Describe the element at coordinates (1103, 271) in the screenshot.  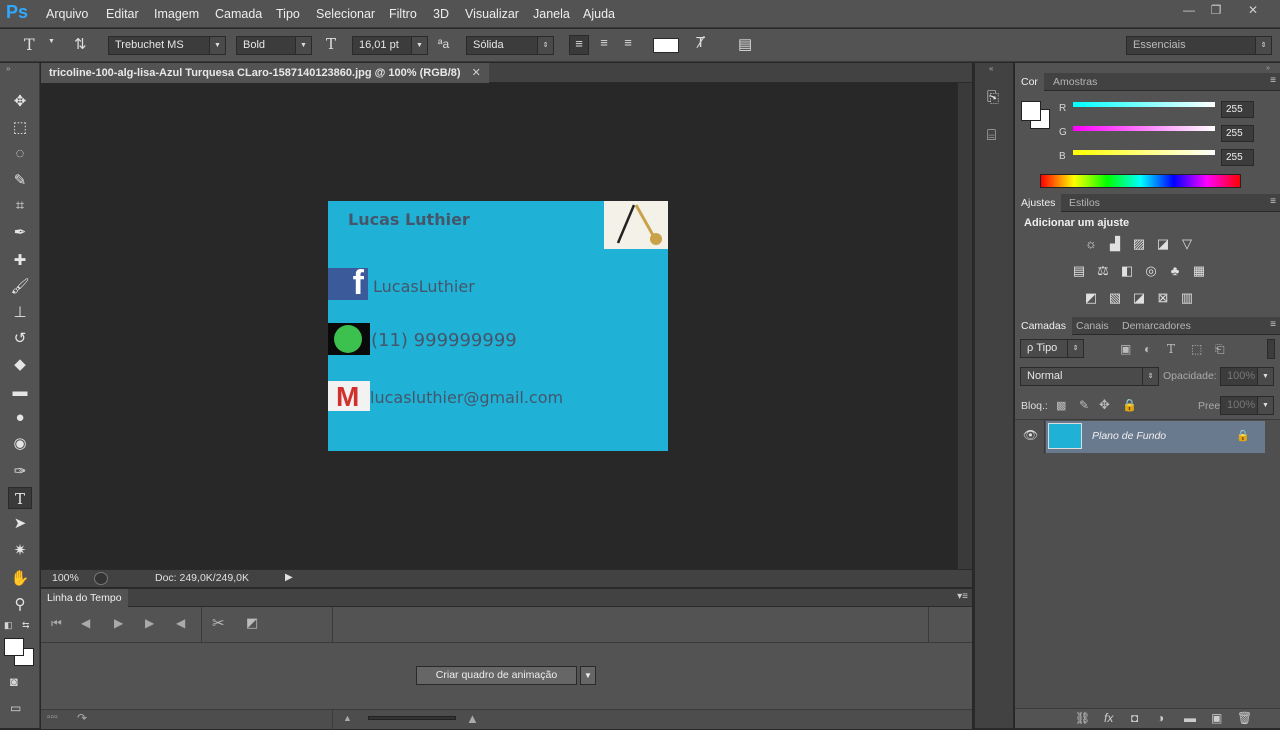
I see `color-balance-icon: ⚖` at that location.